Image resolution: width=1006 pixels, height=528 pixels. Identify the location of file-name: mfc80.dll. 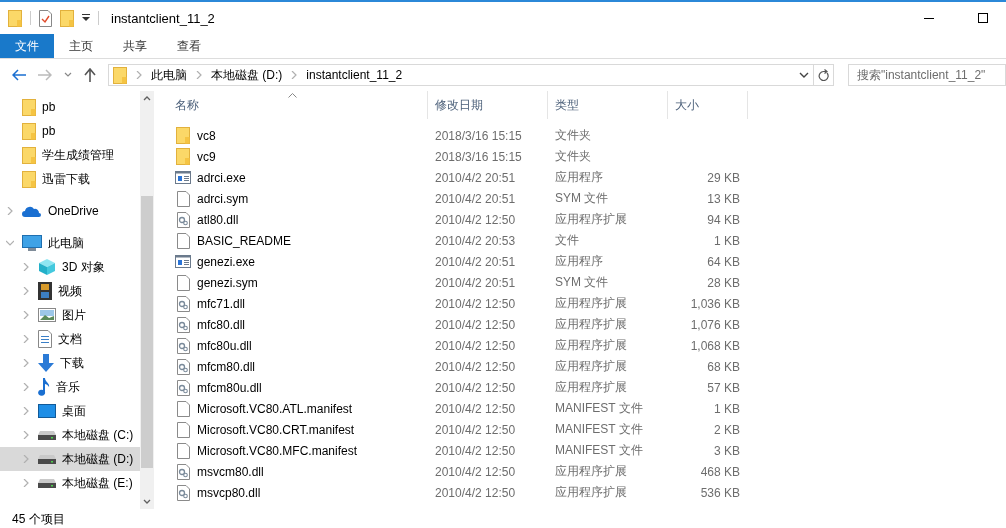
(221, 324).